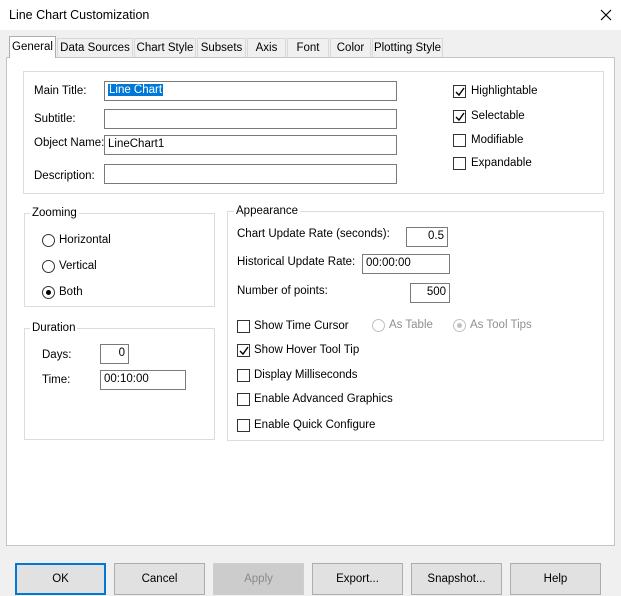 The image size is (621, 596). Describe the element at coordinates (243, 326) in the screenshot. I see `show-time-cursor-checkbox` at that location.